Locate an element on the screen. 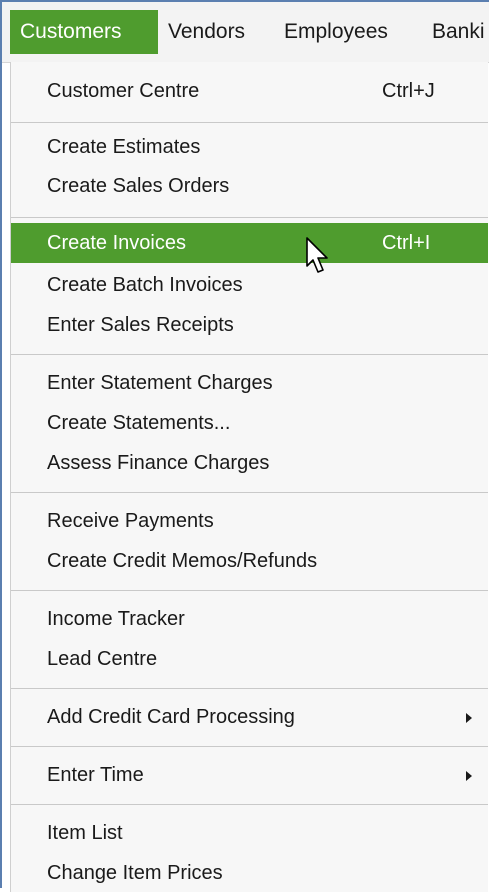  menu-item-change-item-prices: Change Item Prices is located at coordinates (249, 873).